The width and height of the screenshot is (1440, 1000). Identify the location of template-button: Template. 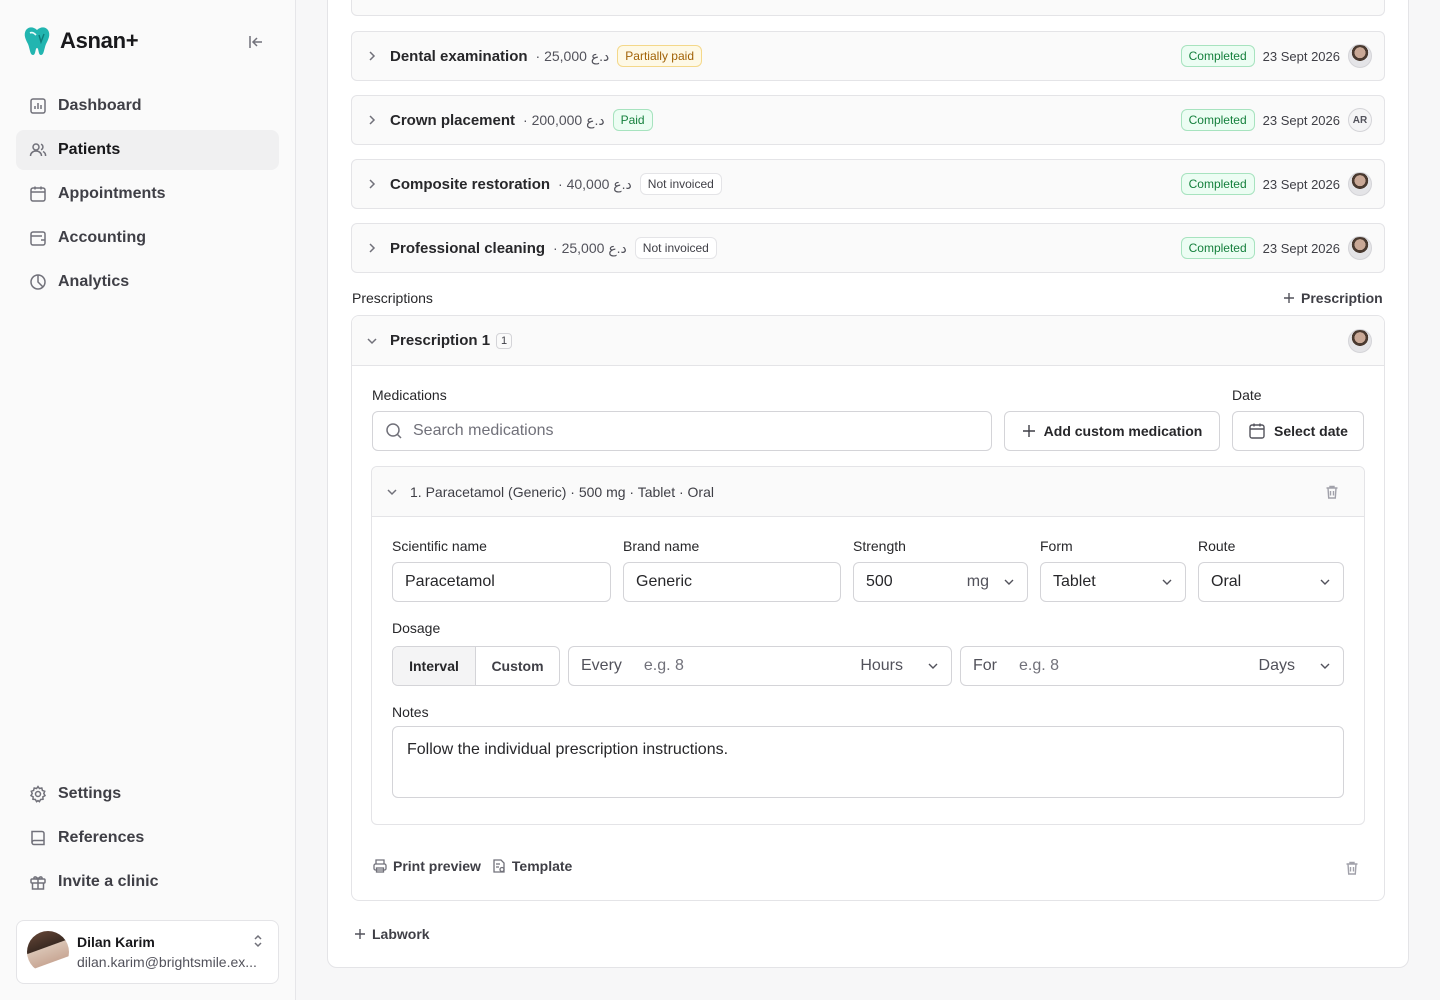
(531, 866).